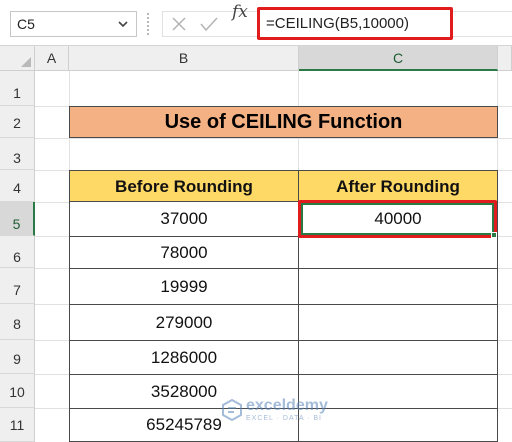 The width and height of the screenshot is (512, 442). What do you see at coordinates (505, 58) in the screenshot?
I see `column-header-d` at bounding box center [505, 58].